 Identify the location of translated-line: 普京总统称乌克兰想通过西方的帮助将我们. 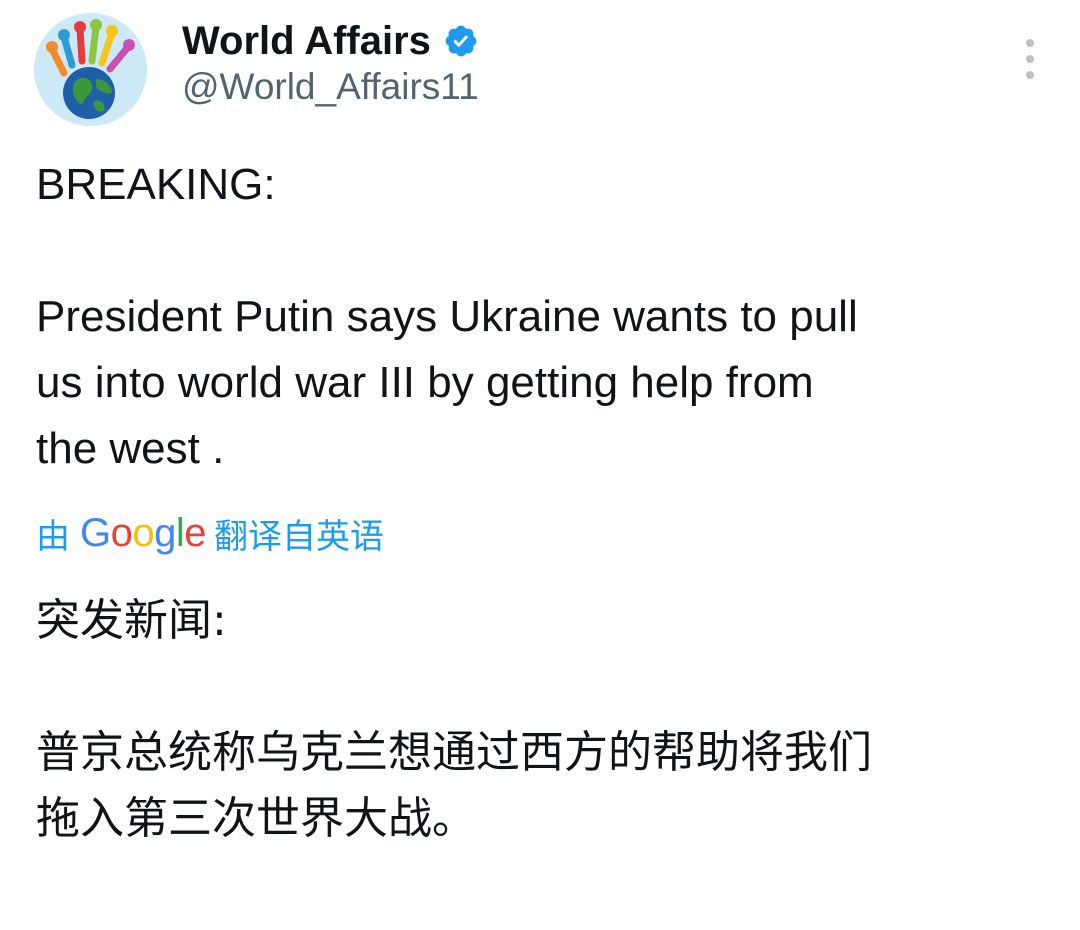
(454, 752).